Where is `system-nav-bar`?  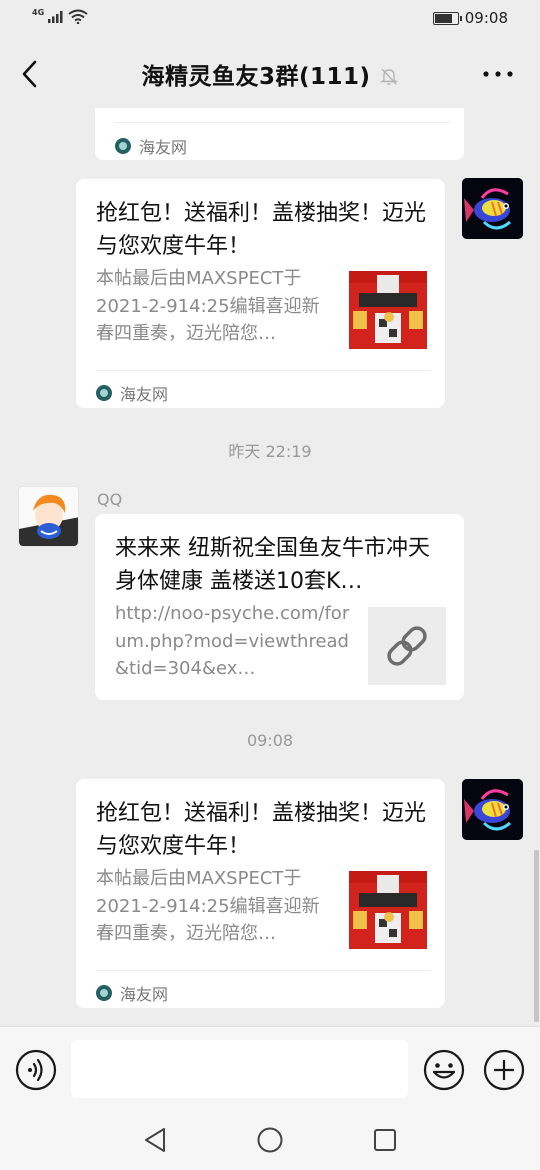 system-nav-bar is located at coordinates (270, 1139).